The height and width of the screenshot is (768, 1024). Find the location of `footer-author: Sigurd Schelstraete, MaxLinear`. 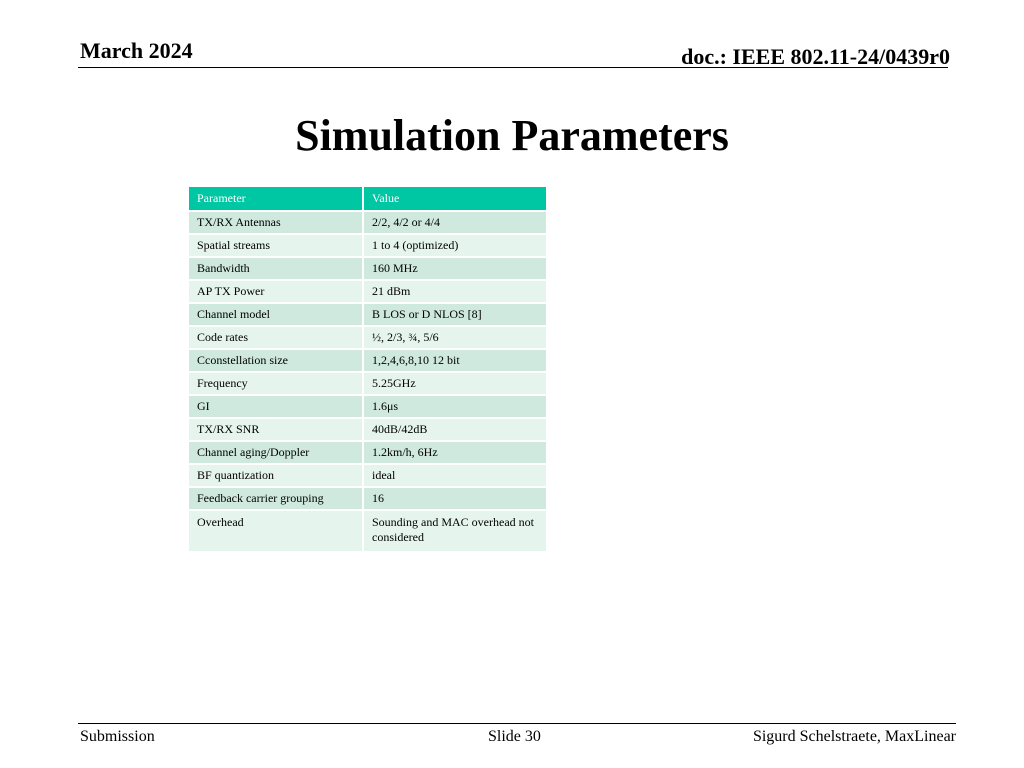

footer-author: Sigurd Schelstraete, MaxLinear is located at coordinates (854, 736).